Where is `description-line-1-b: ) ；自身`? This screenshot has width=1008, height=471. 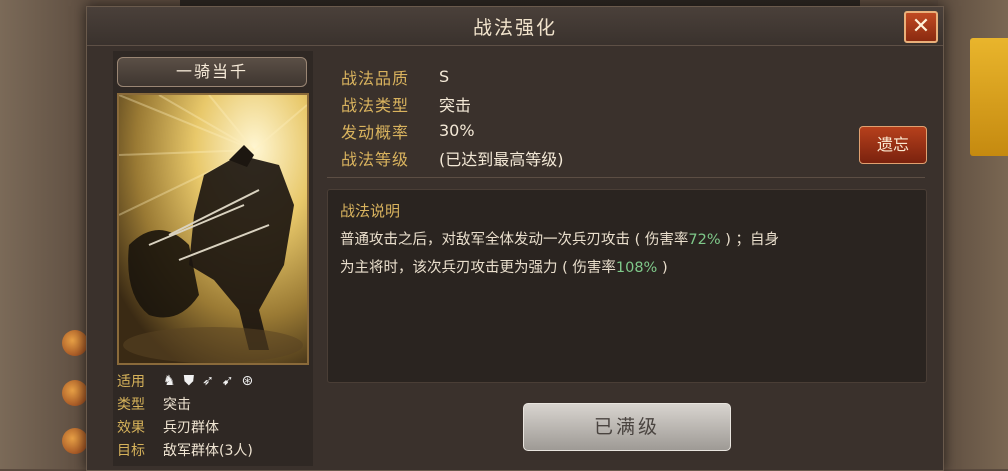 description-line-1-b: ) ；自身 is located at coordinates (749, 240).